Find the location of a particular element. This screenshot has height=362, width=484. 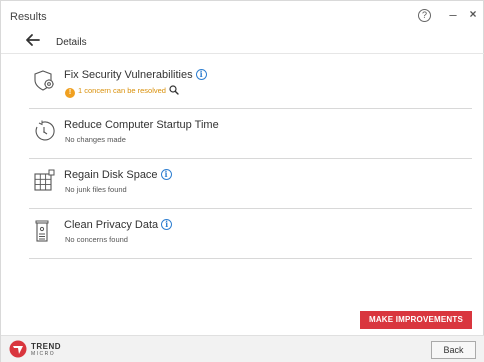

window-title: Results is located at coordinates (28, 17).